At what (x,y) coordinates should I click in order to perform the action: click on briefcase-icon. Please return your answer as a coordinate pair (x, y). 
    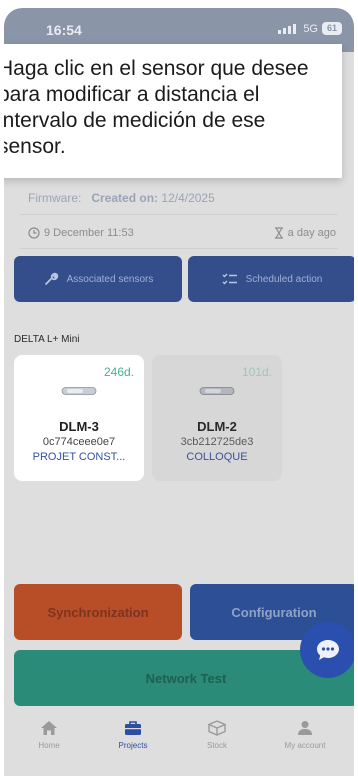
    Looking at the image, I should click on (133, 728).